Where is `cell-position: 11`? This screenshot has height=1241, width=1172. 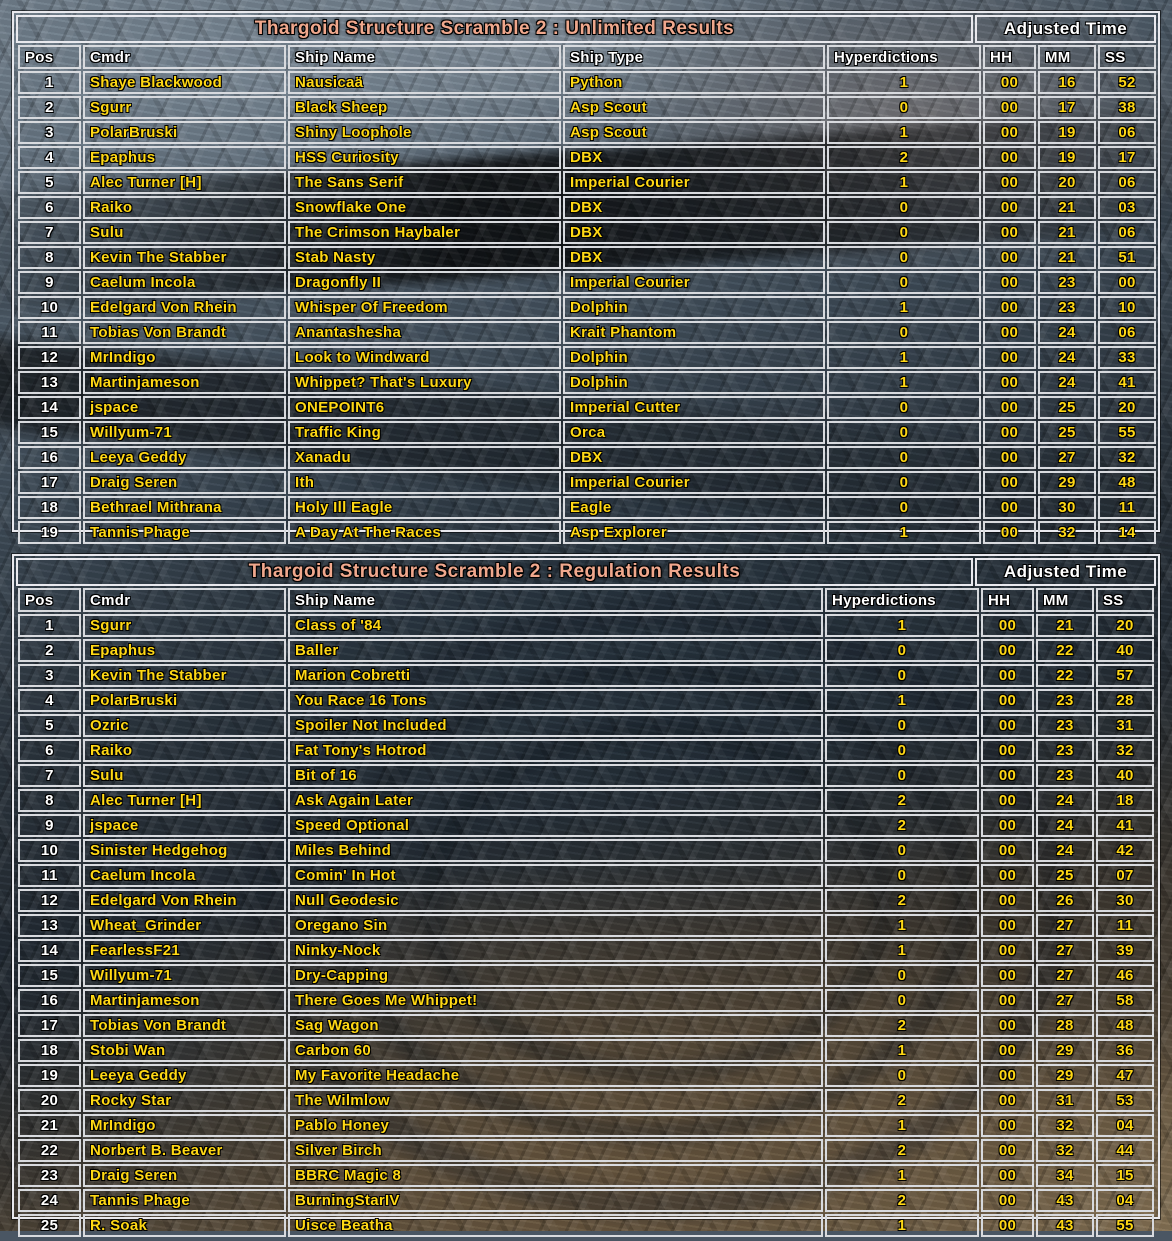 cell-position: 11 is located at coordinates (49, 875).